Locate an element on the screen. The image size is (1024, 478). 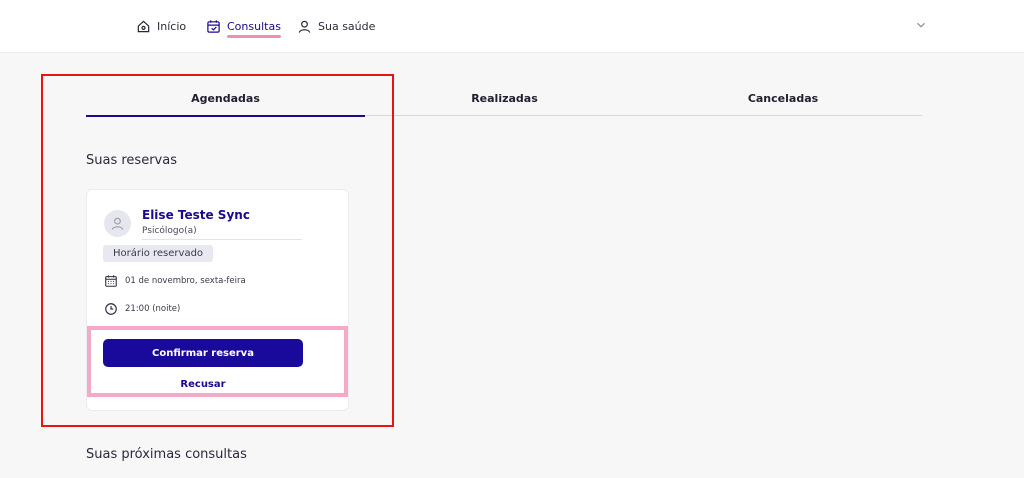
tab-canceladas: Canceladas is located at coordinates (783, 101).